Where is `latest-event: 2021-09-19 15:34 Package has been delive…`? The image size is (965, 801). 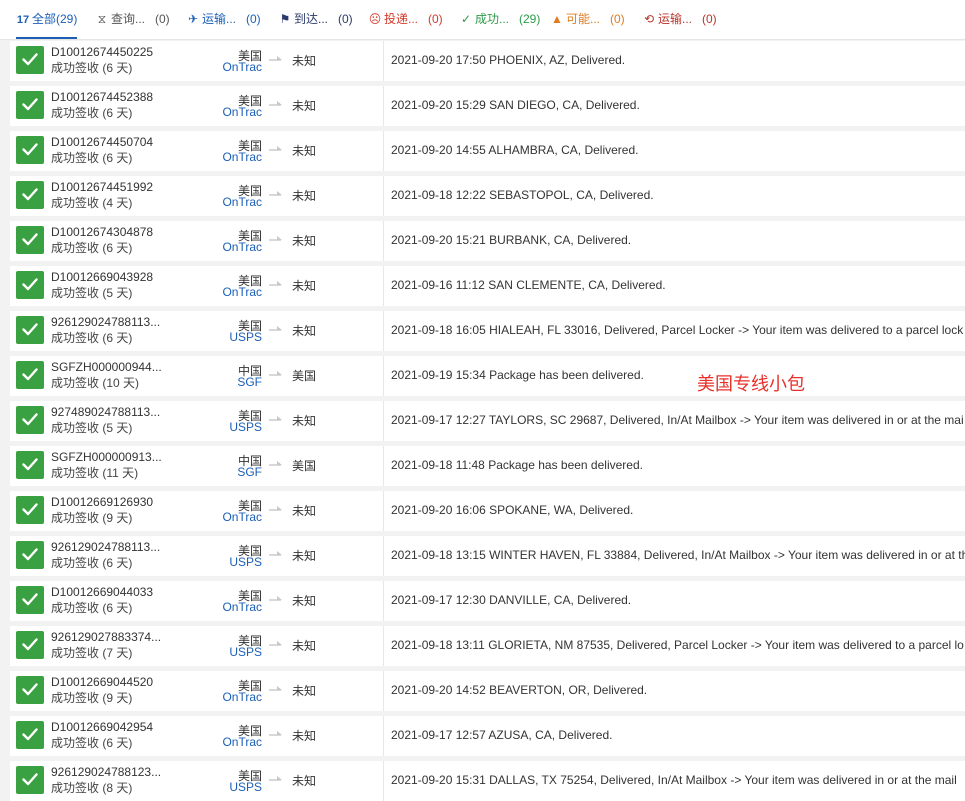 latest-event: 2021-09-19 15:34 Package has been delive… is located at coordinates (678, 375).